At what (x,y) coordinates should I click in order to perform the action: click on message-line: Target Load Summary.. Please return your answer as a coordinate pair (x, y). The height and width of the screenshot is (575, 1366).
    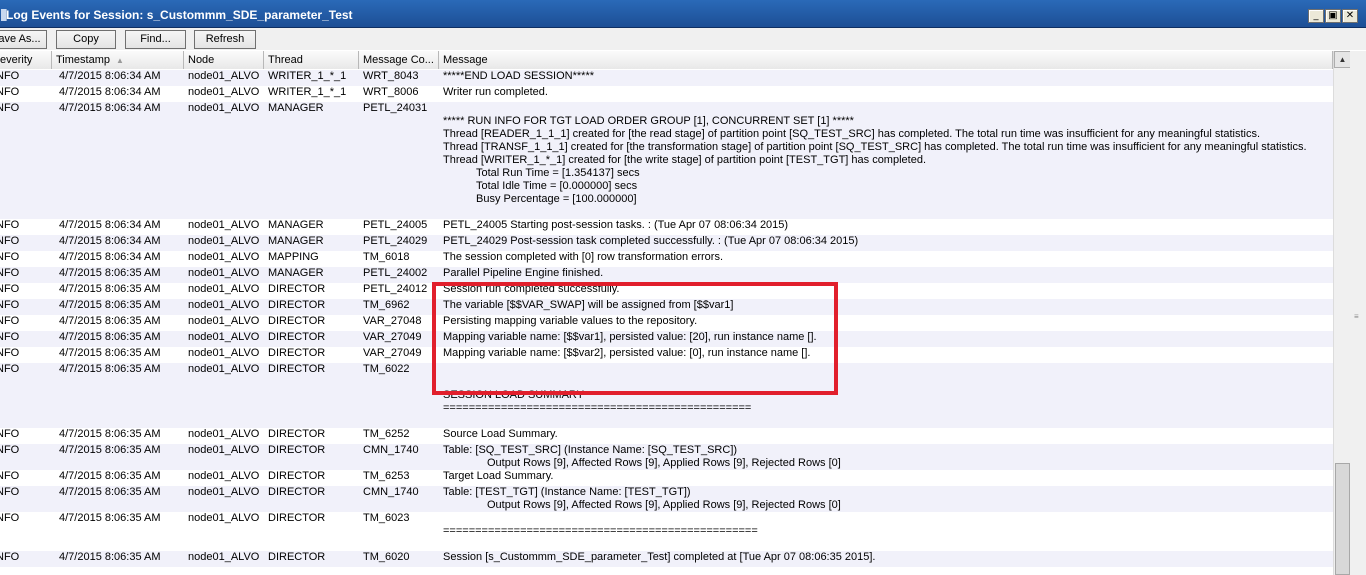
    Looking at the image, I should click on (498, 476).